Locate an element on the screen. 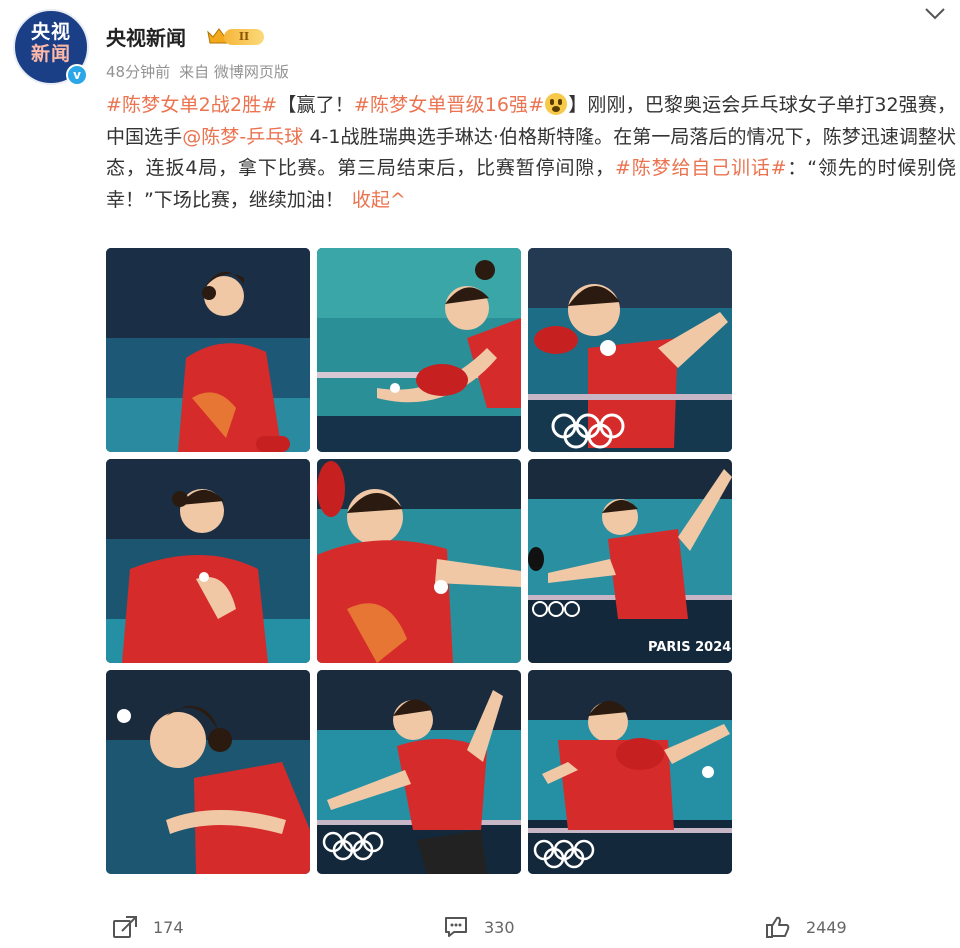  post-time: 48分钟前 is located at coordinates (138, 72).